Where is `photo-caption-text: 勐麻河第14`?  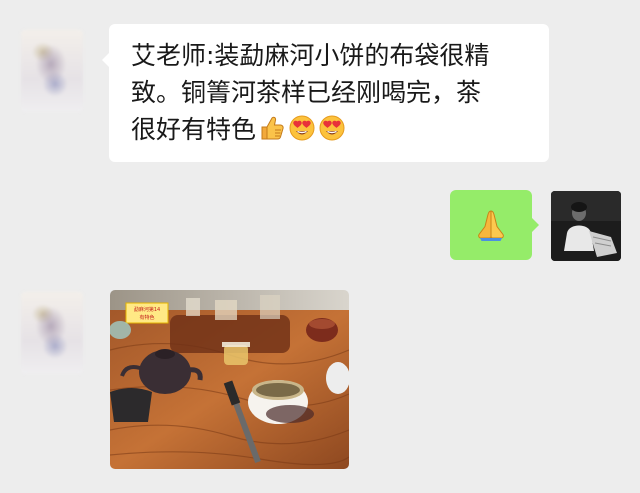
photo-caption-text: 勐麻河第14 is located at coordinates (147, 309).